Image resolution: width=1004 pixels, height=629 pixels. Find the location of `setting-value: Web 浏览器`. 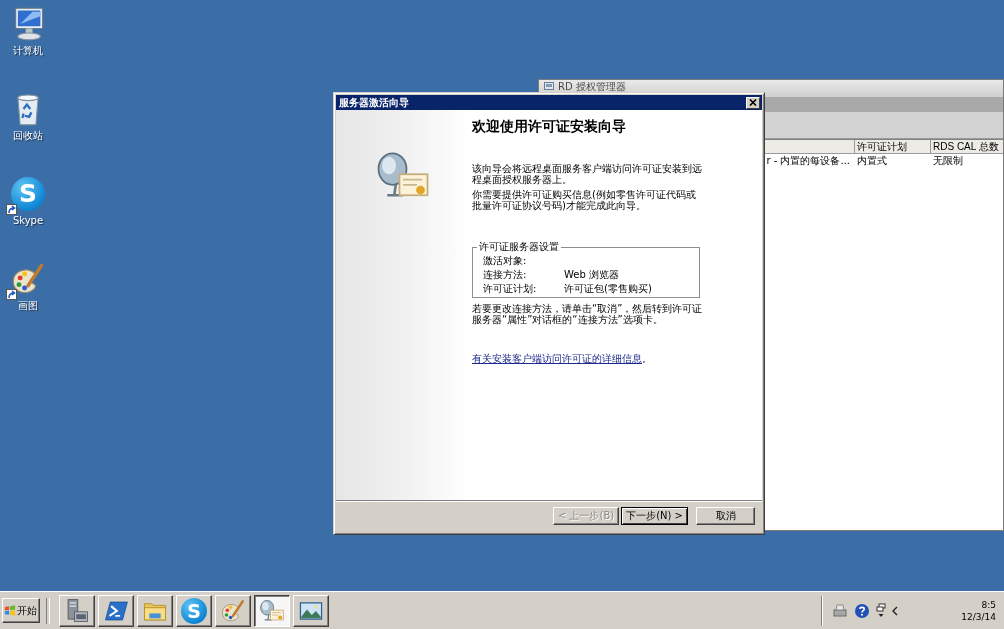

setting-value: Web 浏览器 is located at coordinates (592, 275).